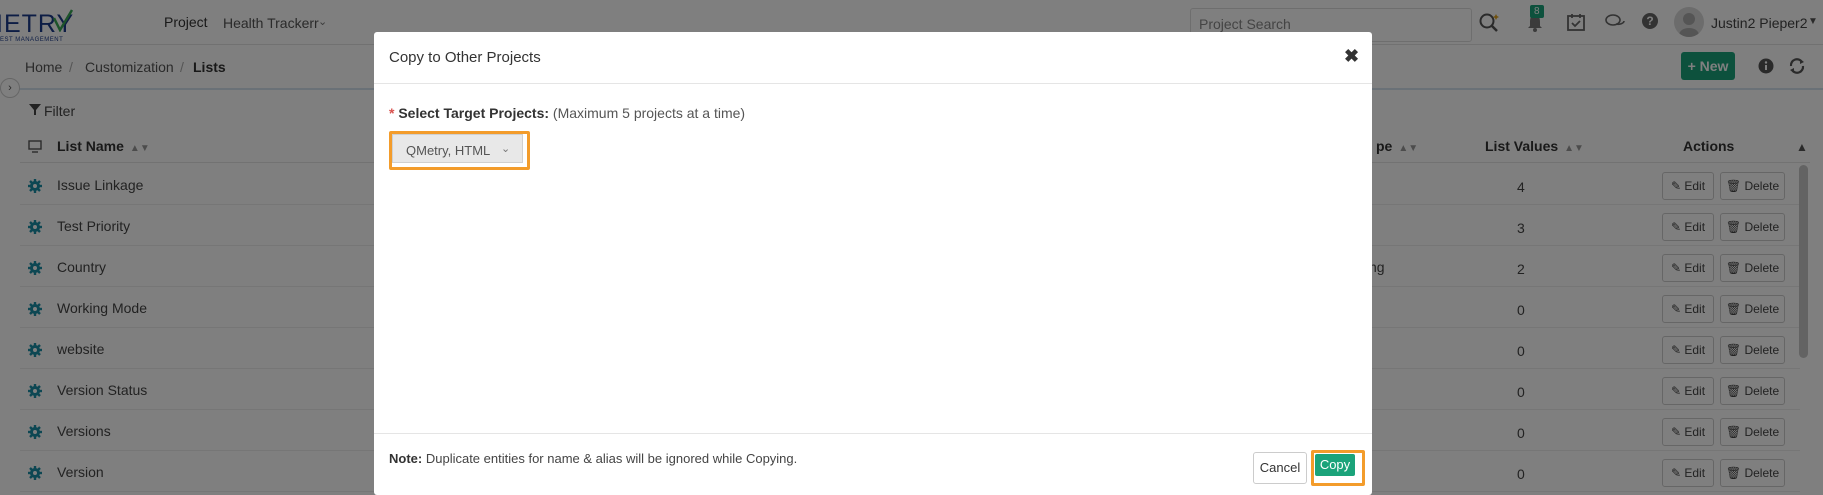 Image resolution: width=1823 pixels, height=495 pixels. What do you see at coordinates (465, 57) in the screenshot?
I see `dialog-title: Copy to Other Projects` at bounding box center [465, 57].